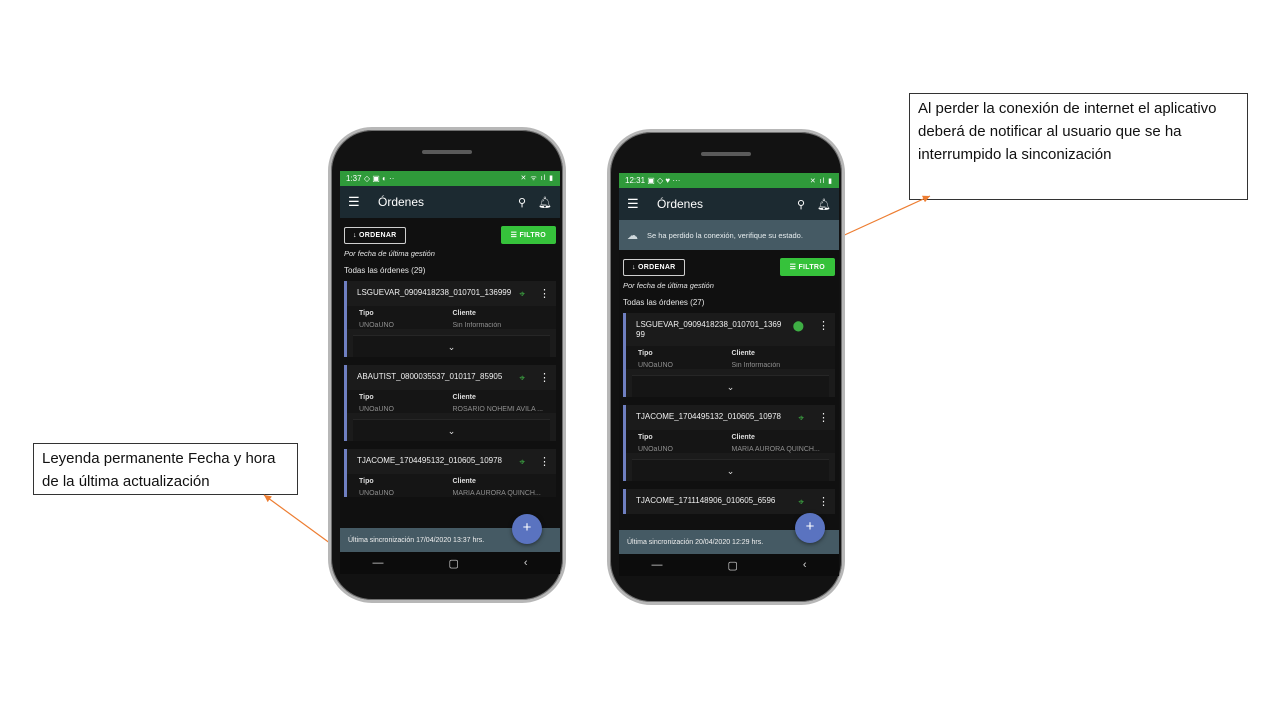 The width and height of the screenshot is (1280, 720). I want to click on filter-label: FILTRO, so click(532, 235).